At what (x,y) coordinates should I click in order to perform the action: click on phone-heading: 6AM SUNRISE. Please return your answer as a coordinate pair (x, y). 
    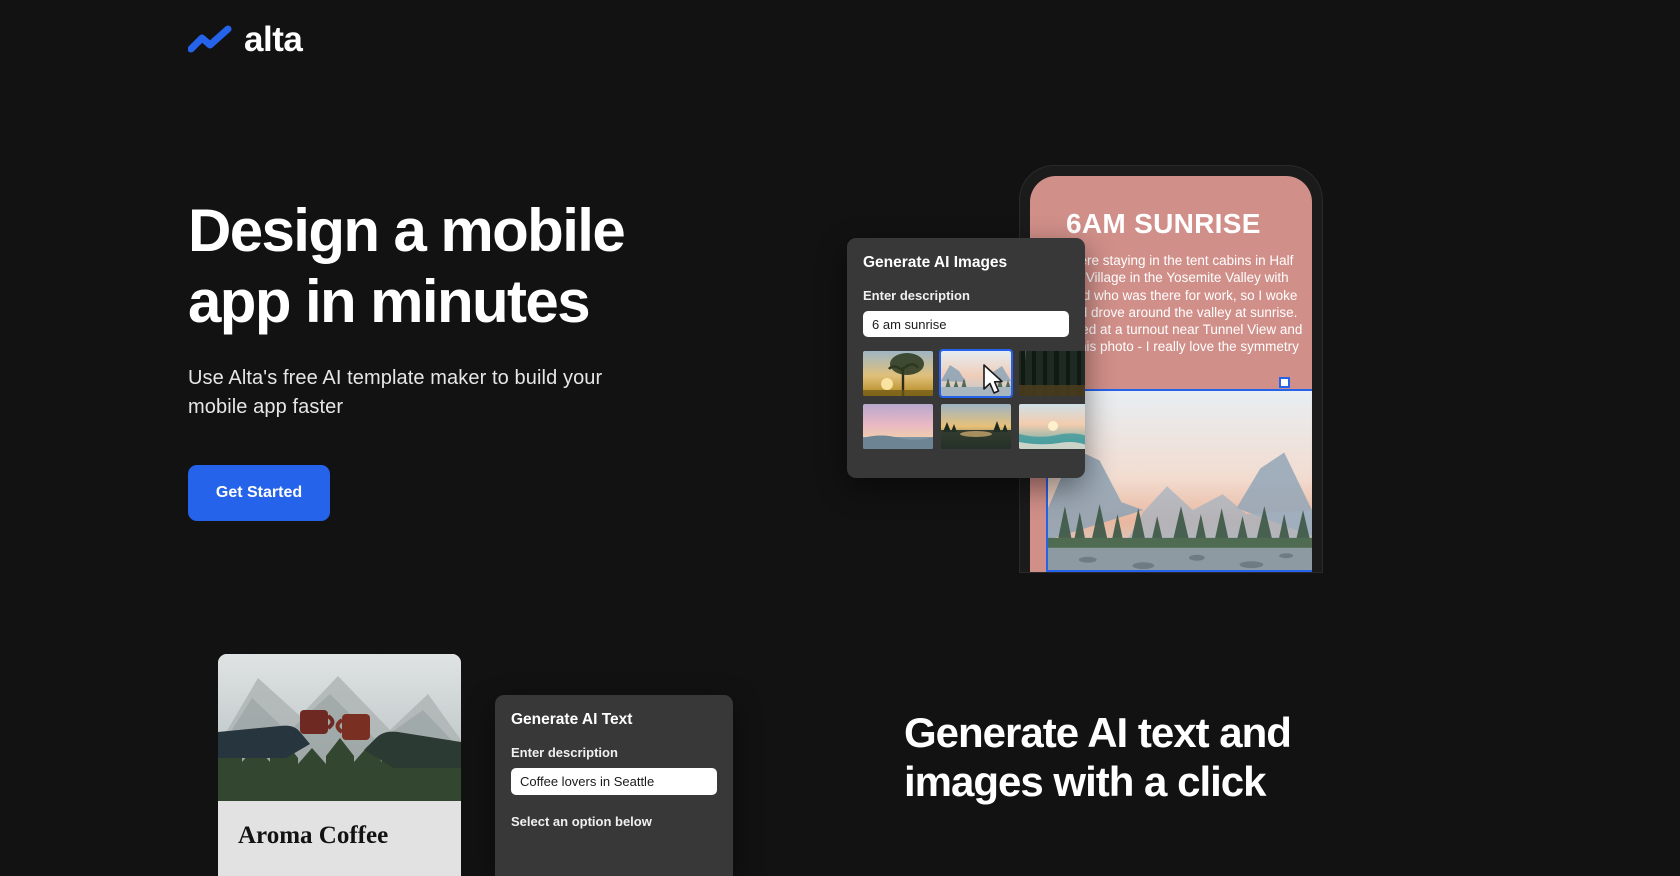
    Looking at the image, I should click on (1163, 223).